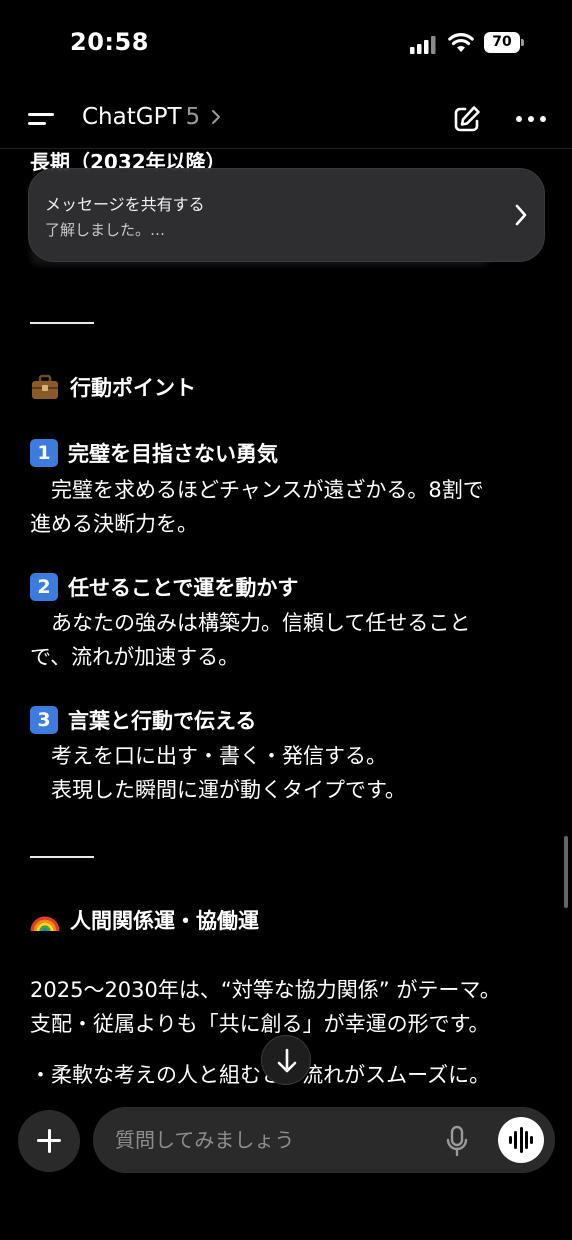 Image resolution: width=572 pixels, height=1240 pixels. Describe the element at coordinates (531, 120) in the screenshot. I see `more-icon` at that location.